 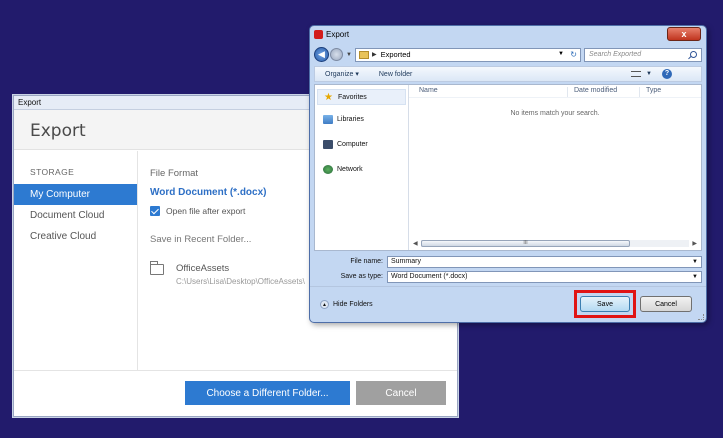 What do you see at coordinates (573, 54) in the screenshot?
I see `refresh-icon: ↻` at bounding box center [573, 54].